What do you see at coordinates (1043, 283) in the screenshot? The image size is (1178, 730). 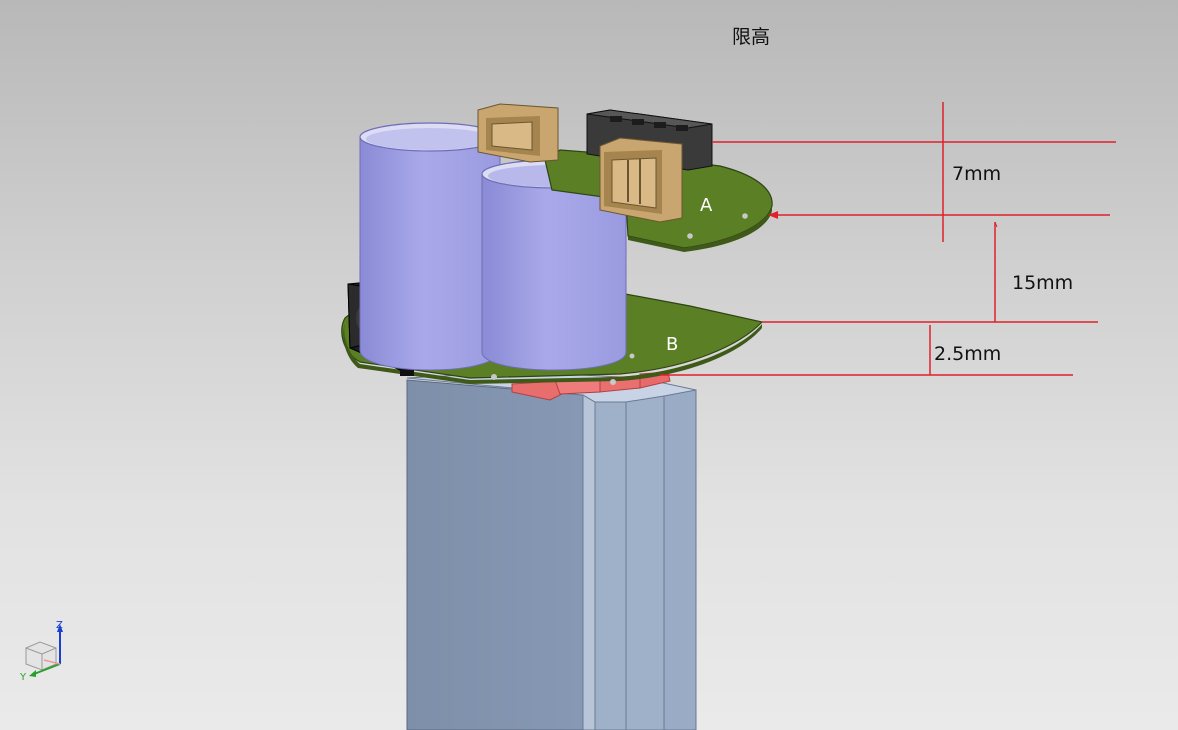 I see `dimension-label-board-gap: 15mm` at bounding box center [1043, 283].